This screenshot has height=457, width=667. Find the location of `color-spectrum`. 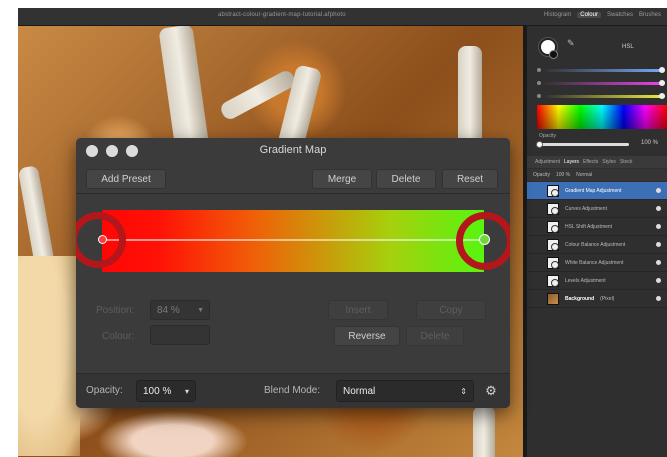

color-spectrum is located at coordinates (602, 117).